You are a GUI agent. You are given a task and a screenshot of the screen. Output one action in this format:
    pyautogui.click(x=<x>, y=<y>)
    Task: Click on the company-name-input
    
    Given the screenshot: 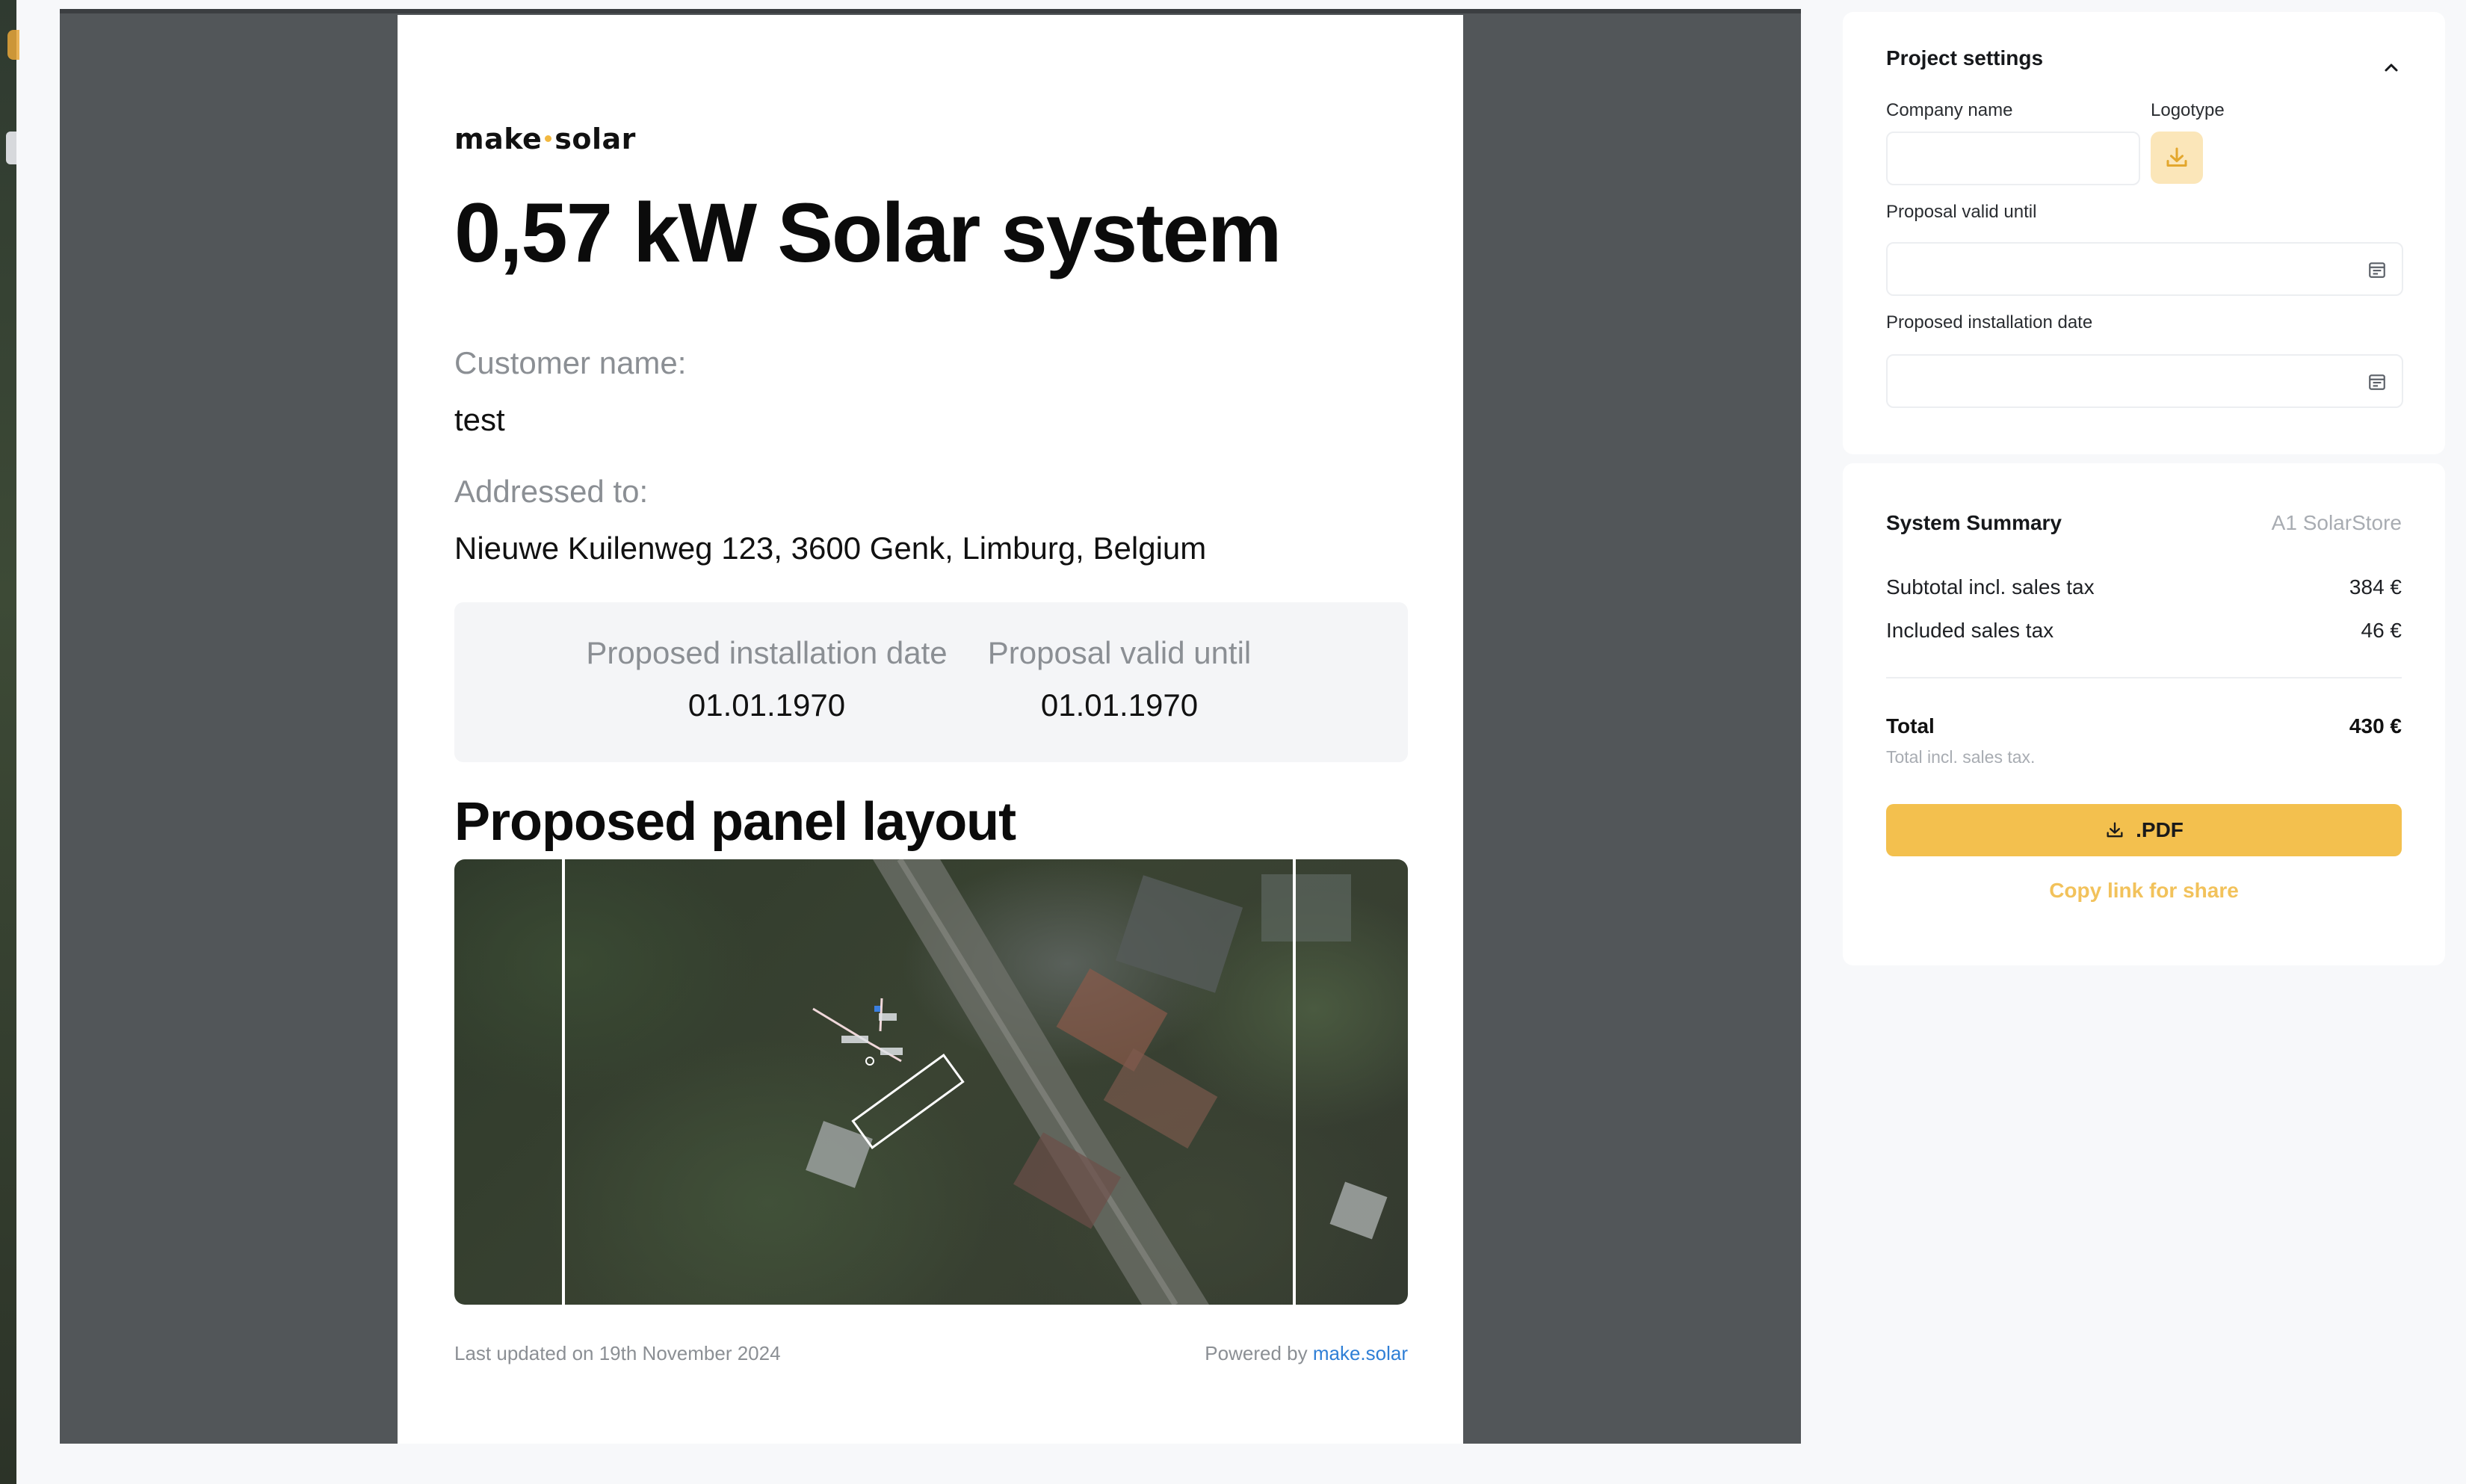 What is the action you would take?
    pyautogui.click(x=2013, y=158)
    